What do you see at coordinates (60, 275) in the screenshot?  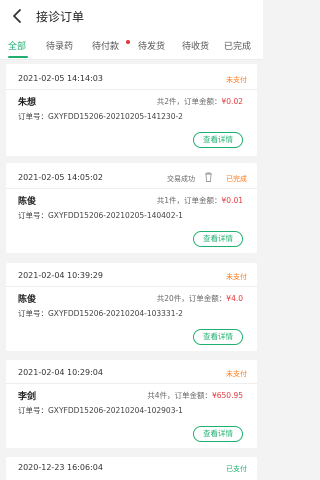 I see `order-date: 2021-02-04 10:39:29` at bounding box center [60, 275].